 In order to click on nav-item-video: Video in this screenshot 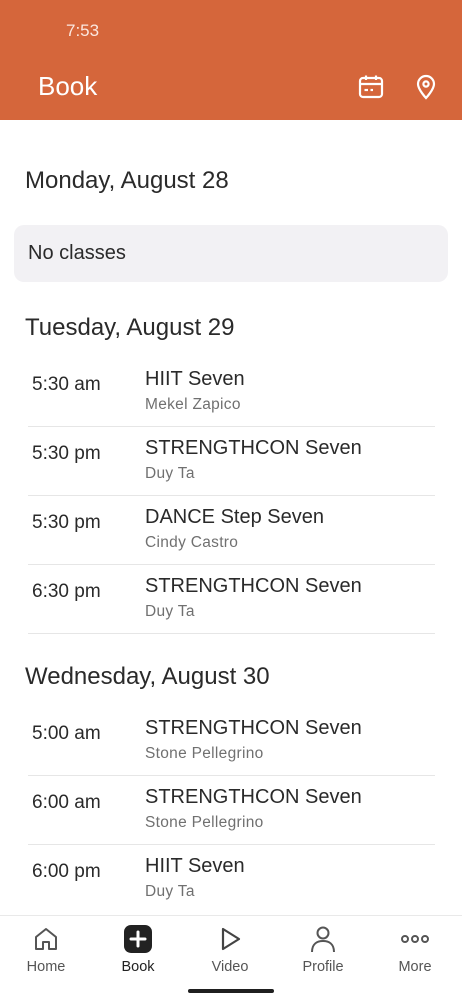, I will do `click(230, 954)`.